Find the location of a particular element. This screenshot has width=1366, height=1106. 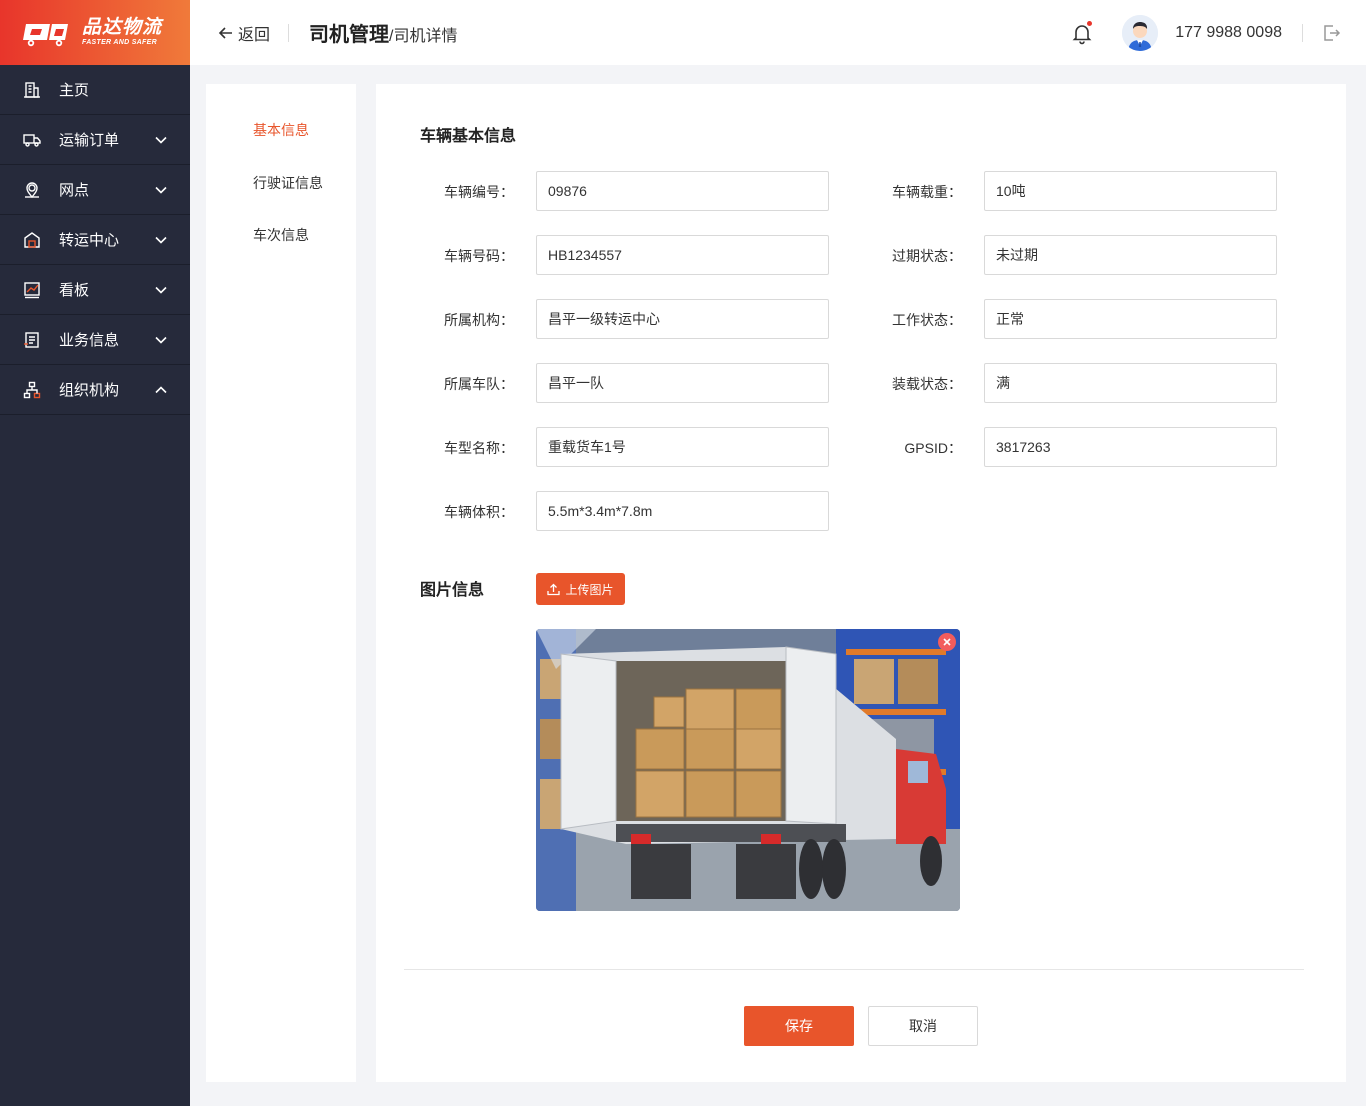

truck-photo-illustration is located at coordinates (748, 770).